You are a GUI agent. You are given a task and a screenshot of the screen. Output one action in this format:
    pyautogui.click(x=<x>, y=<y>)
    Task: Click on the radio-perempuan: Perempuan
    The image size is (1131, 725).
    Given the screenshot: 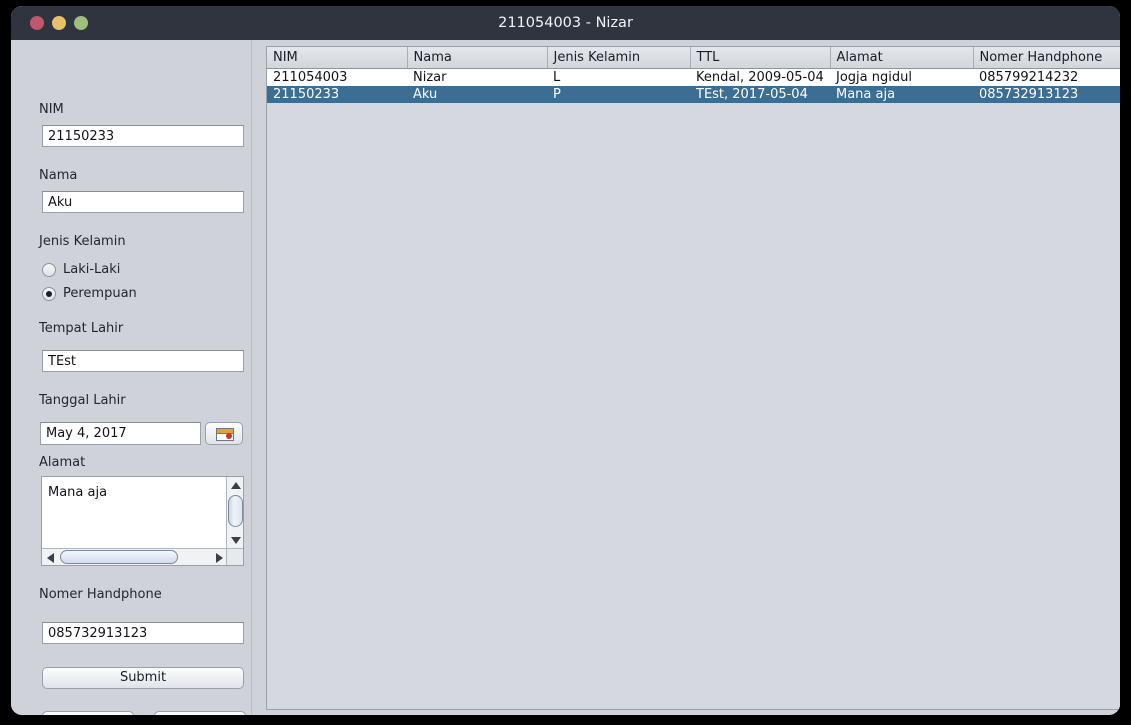 What is the action you would take?
    pyautogui.click(x=102, y=295)
    